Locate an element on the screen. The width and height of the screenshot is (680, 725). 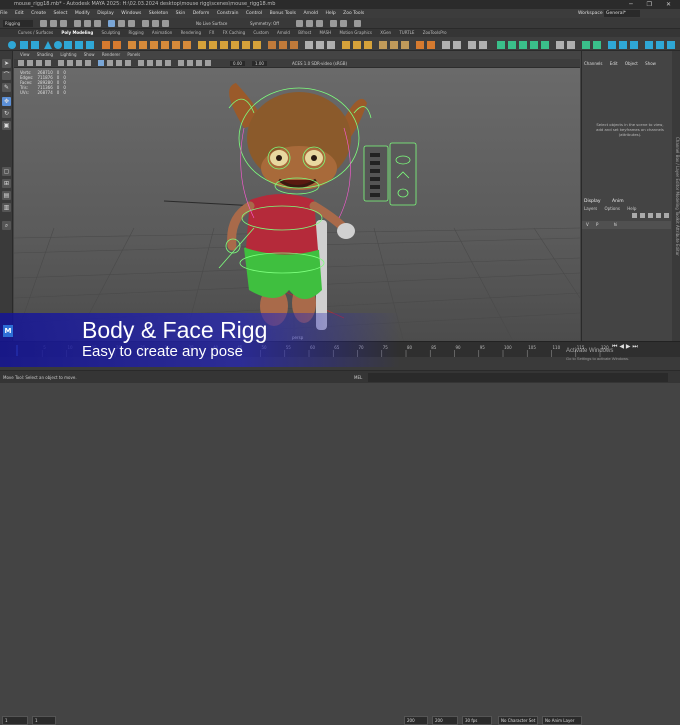
vp-menu-view: View is located at coordinates (25, 54).